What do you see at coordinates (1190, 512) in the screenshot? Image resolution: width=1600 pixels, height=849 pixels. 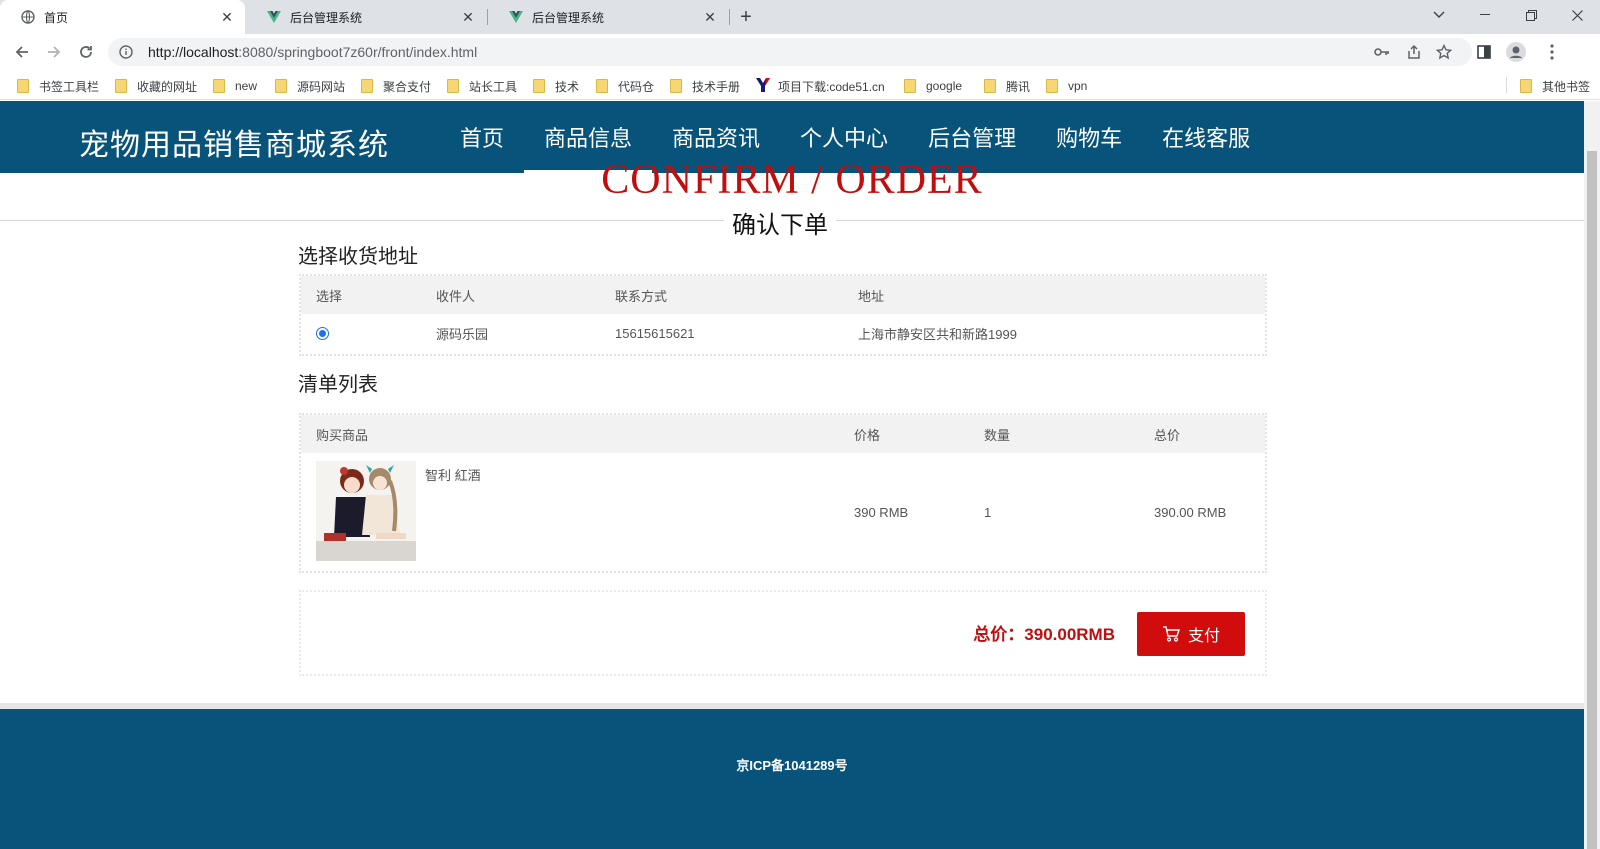 I see `item-total: 390.00 RMB` at bounding box center [1190, 512].